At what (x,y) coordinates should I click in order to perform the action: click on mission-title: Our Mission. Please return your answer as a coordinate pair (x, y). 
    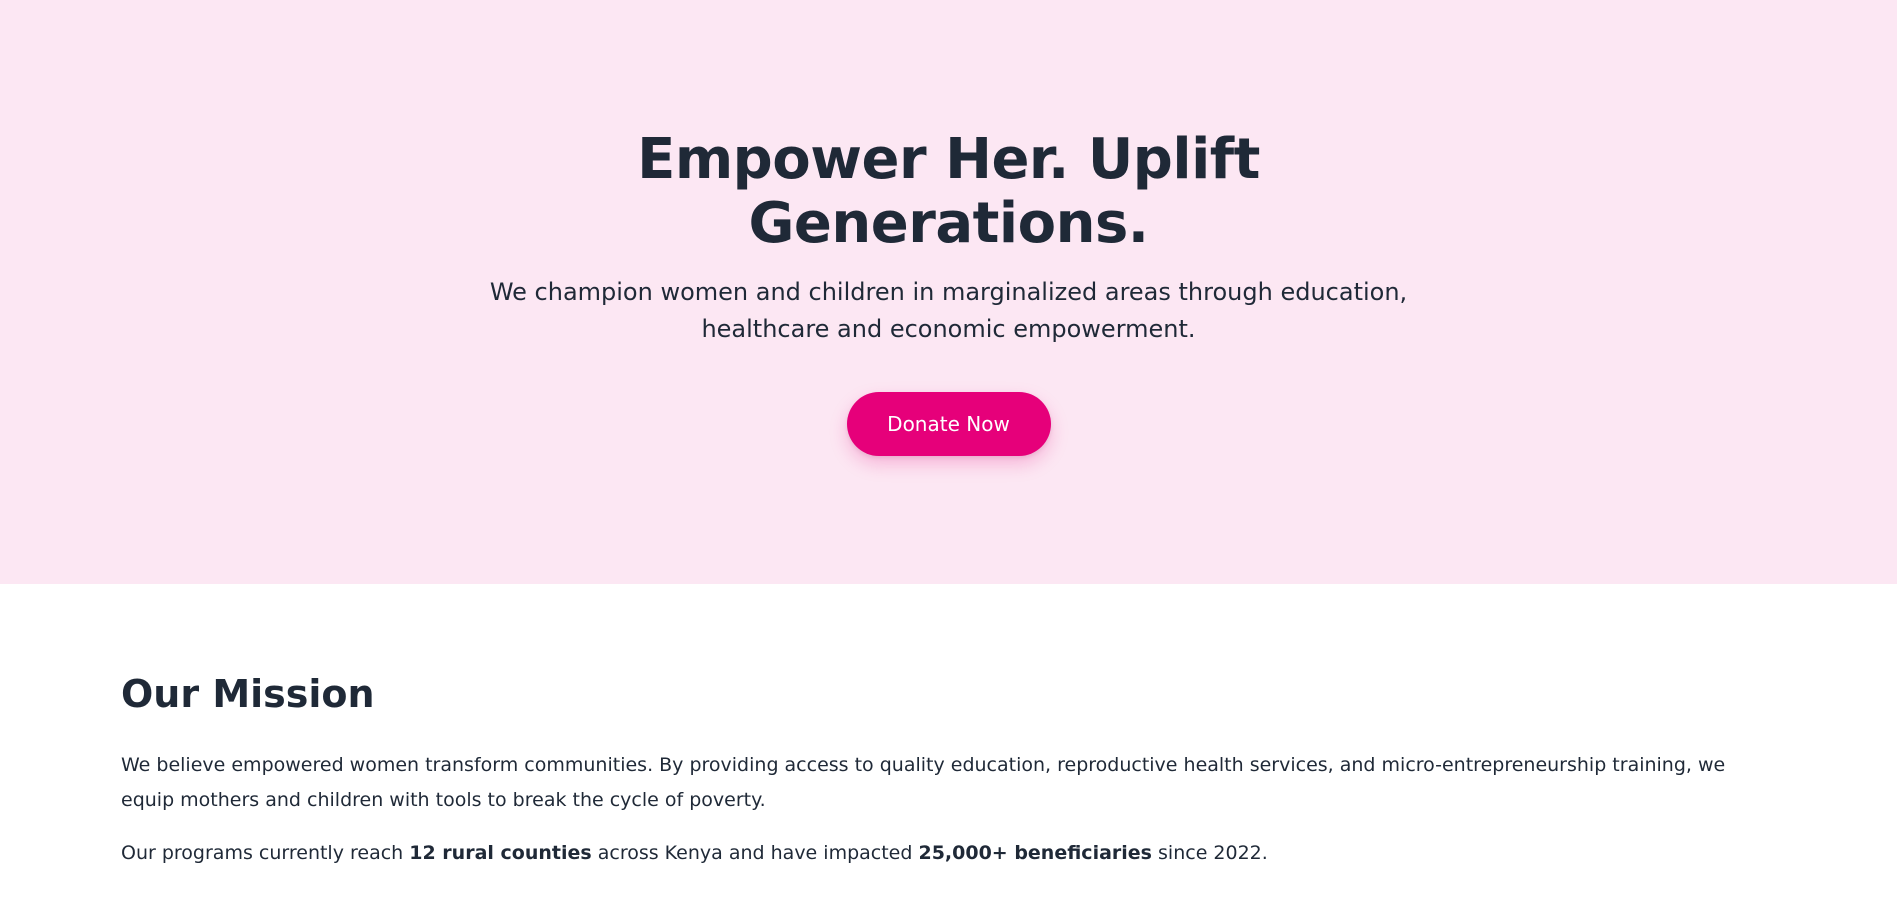
    Looking at the image, I should click on (248, 694).